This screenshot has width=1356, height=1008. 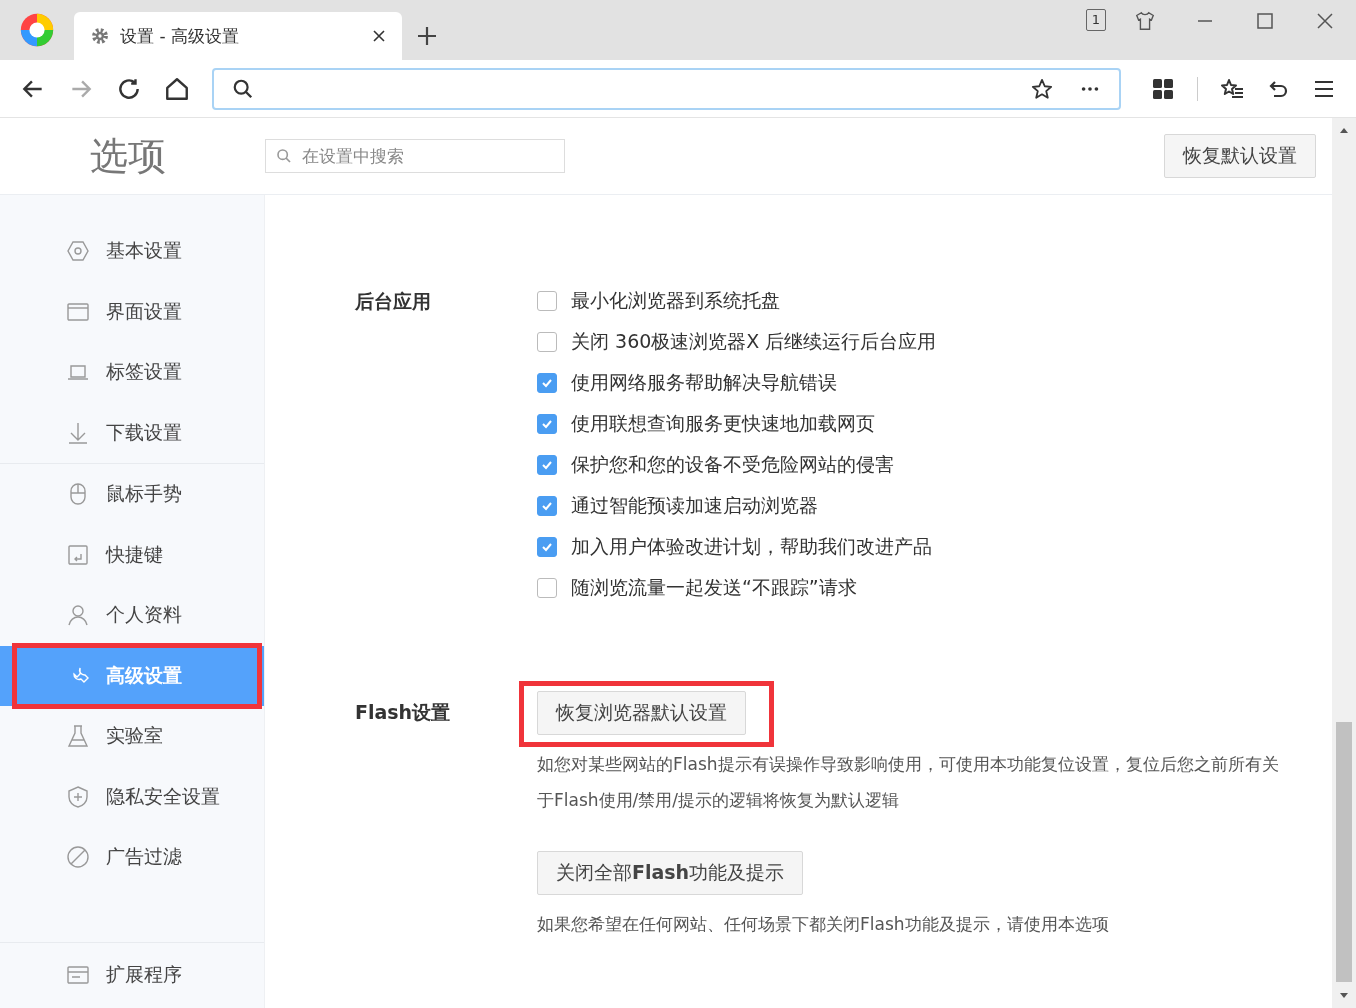 I want to click on option-label: 保护您和您的设备不受危险网站的侵害, so click(x=732, y=464).